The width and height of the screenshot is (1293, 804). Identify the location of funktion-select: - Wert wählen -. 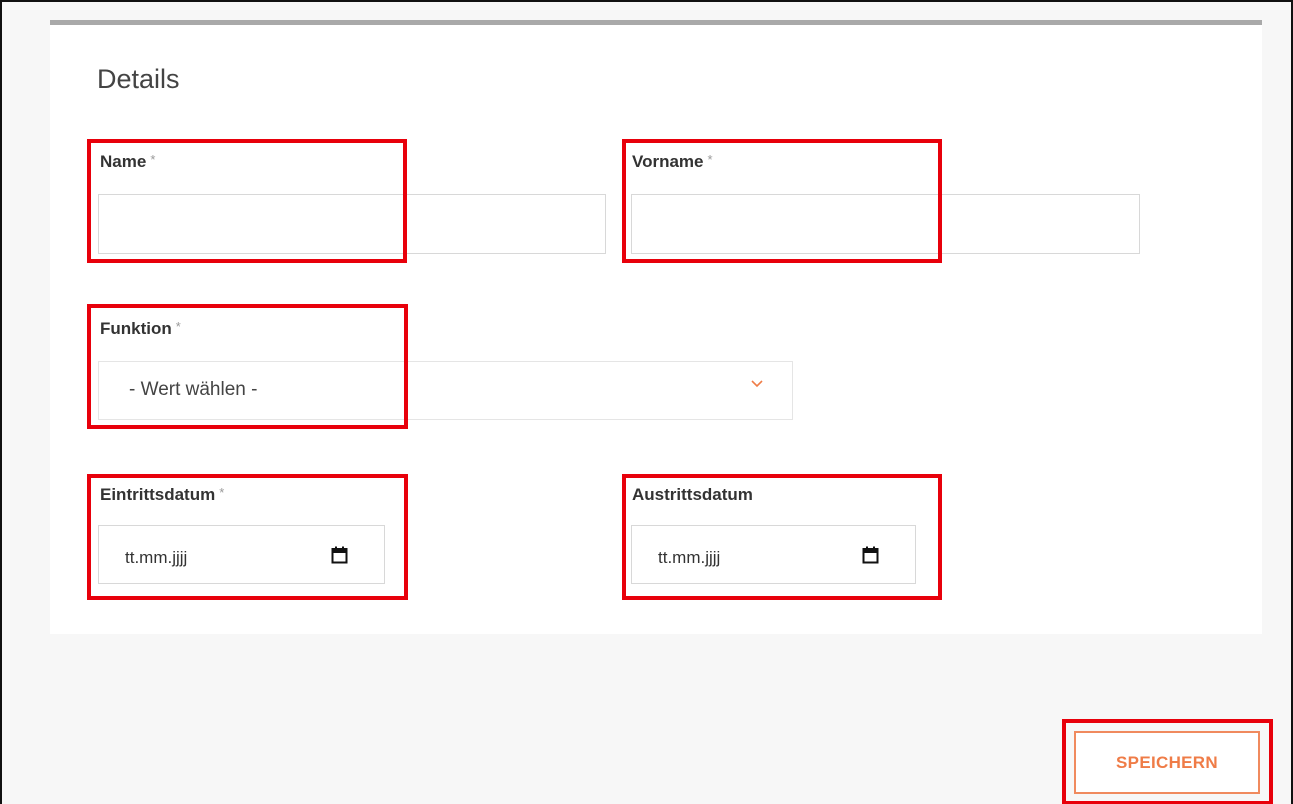
(445, 390).